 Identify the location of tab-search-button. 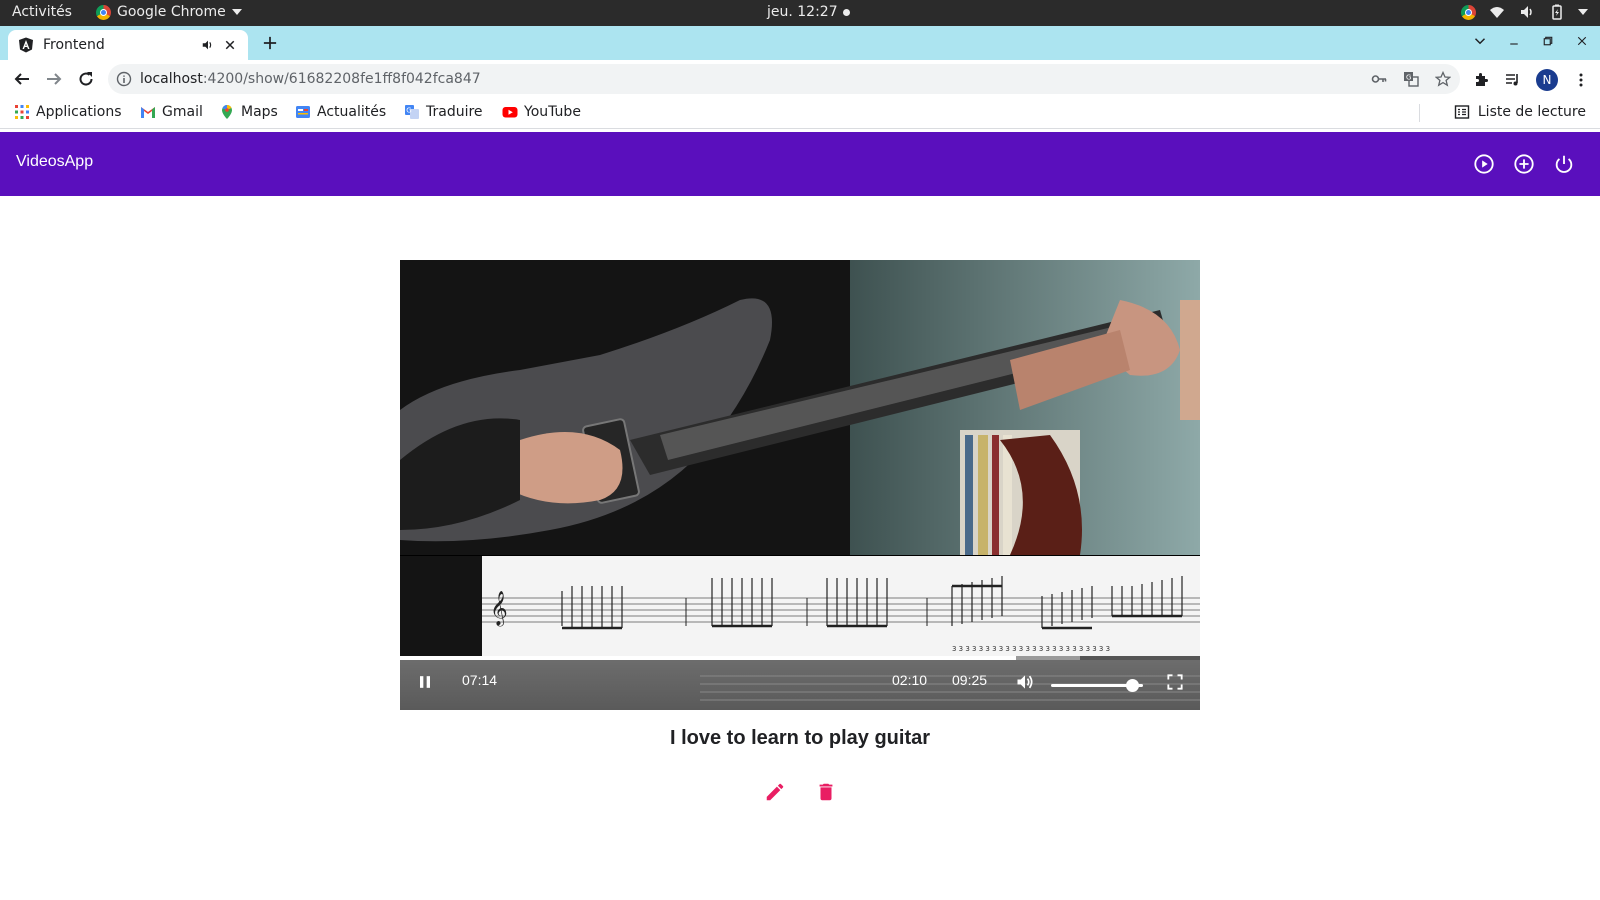
(1480, 41).